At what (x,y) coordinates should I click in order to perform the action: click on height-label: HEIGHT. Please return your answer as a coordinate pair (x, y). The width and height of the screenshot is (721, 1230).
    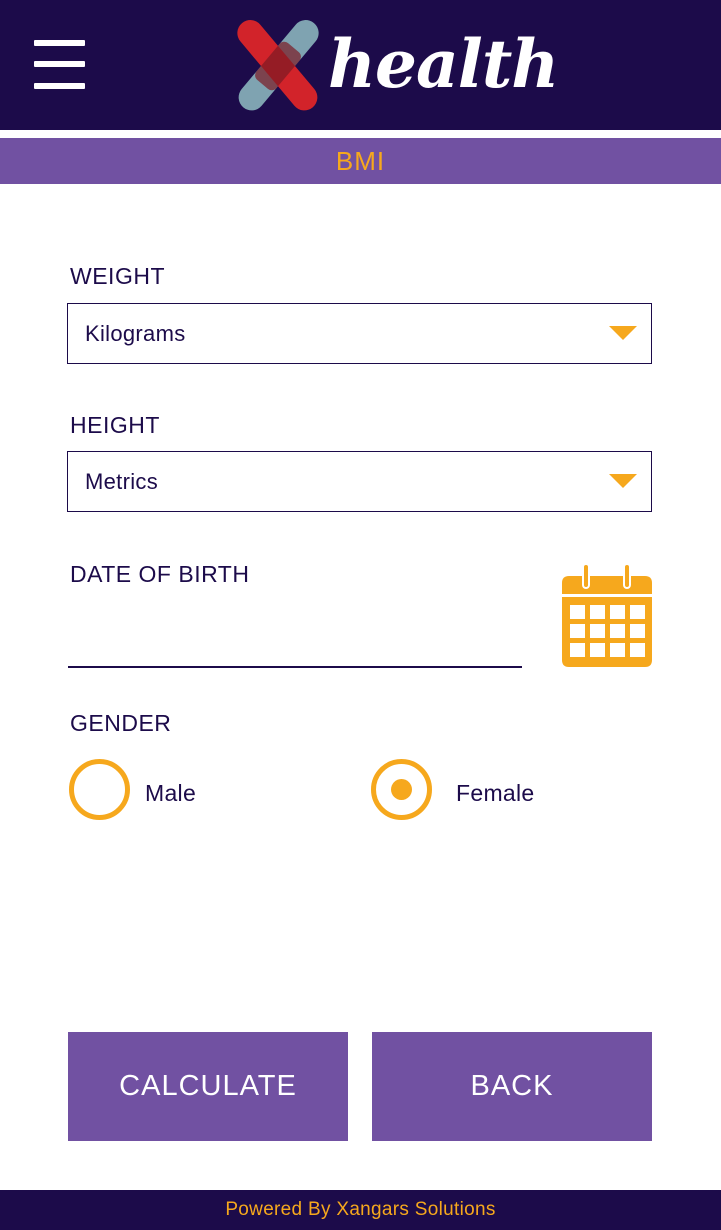
    Looking at the image, I should click on (115, 425).